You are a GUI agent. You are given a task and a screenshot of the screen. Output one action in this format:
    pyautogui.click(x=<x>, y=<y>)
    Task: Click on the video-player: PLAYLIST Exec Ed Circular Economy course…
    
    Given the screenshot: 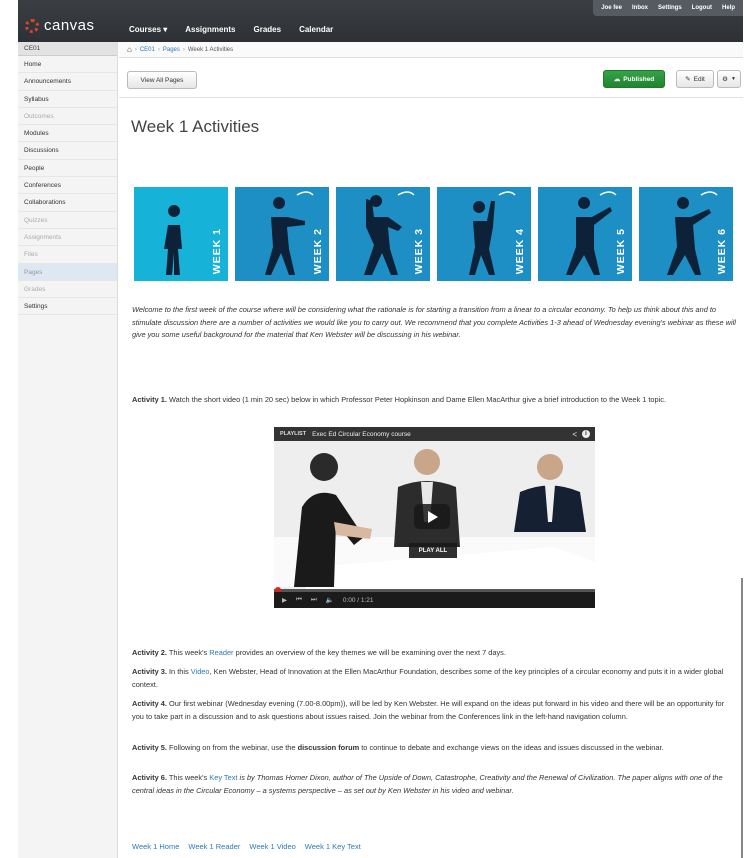 What is the action you would take?
    pyautogui.click(x=434, y=517)
    